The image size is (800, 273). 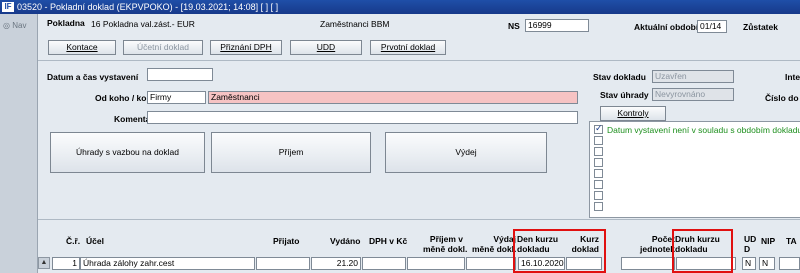 What do you see at coordinates (749, 263) in the screenshot?
I see `cell-udd: N` at bounding box center [749, 263].